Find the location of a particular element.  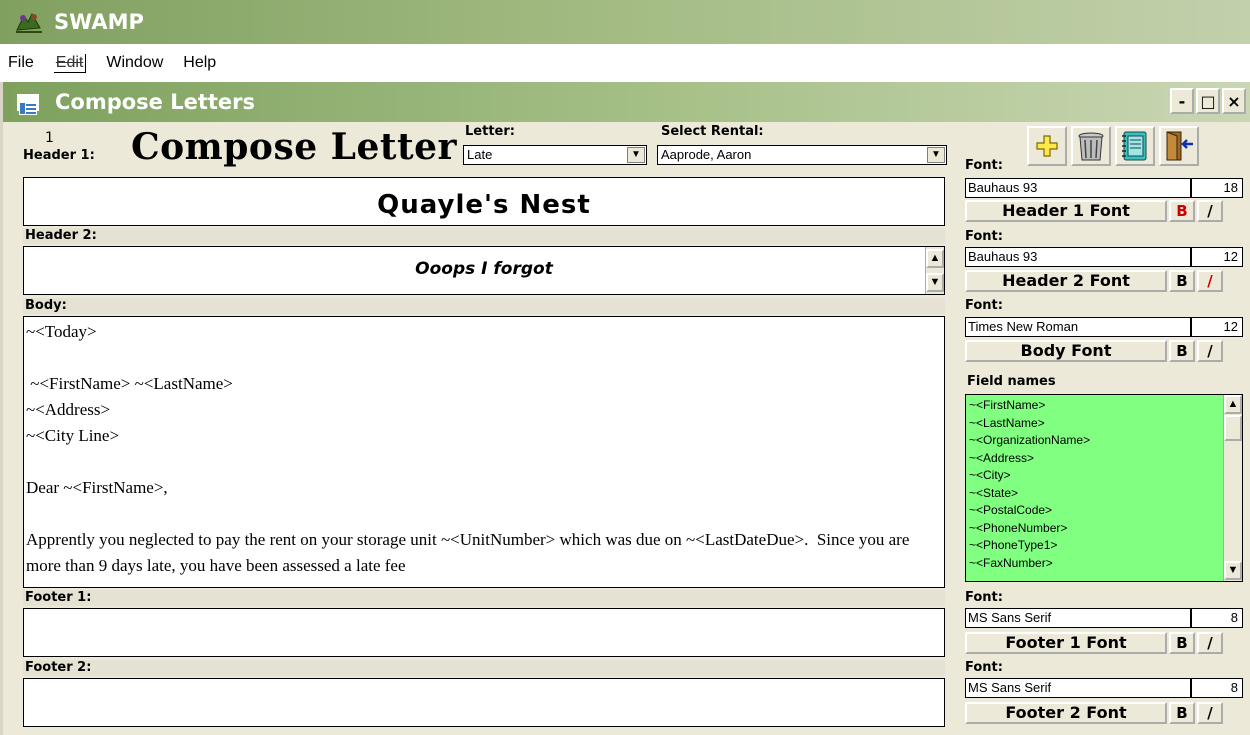

letter-select: Late ▼ is located at coordinates (555, 155).